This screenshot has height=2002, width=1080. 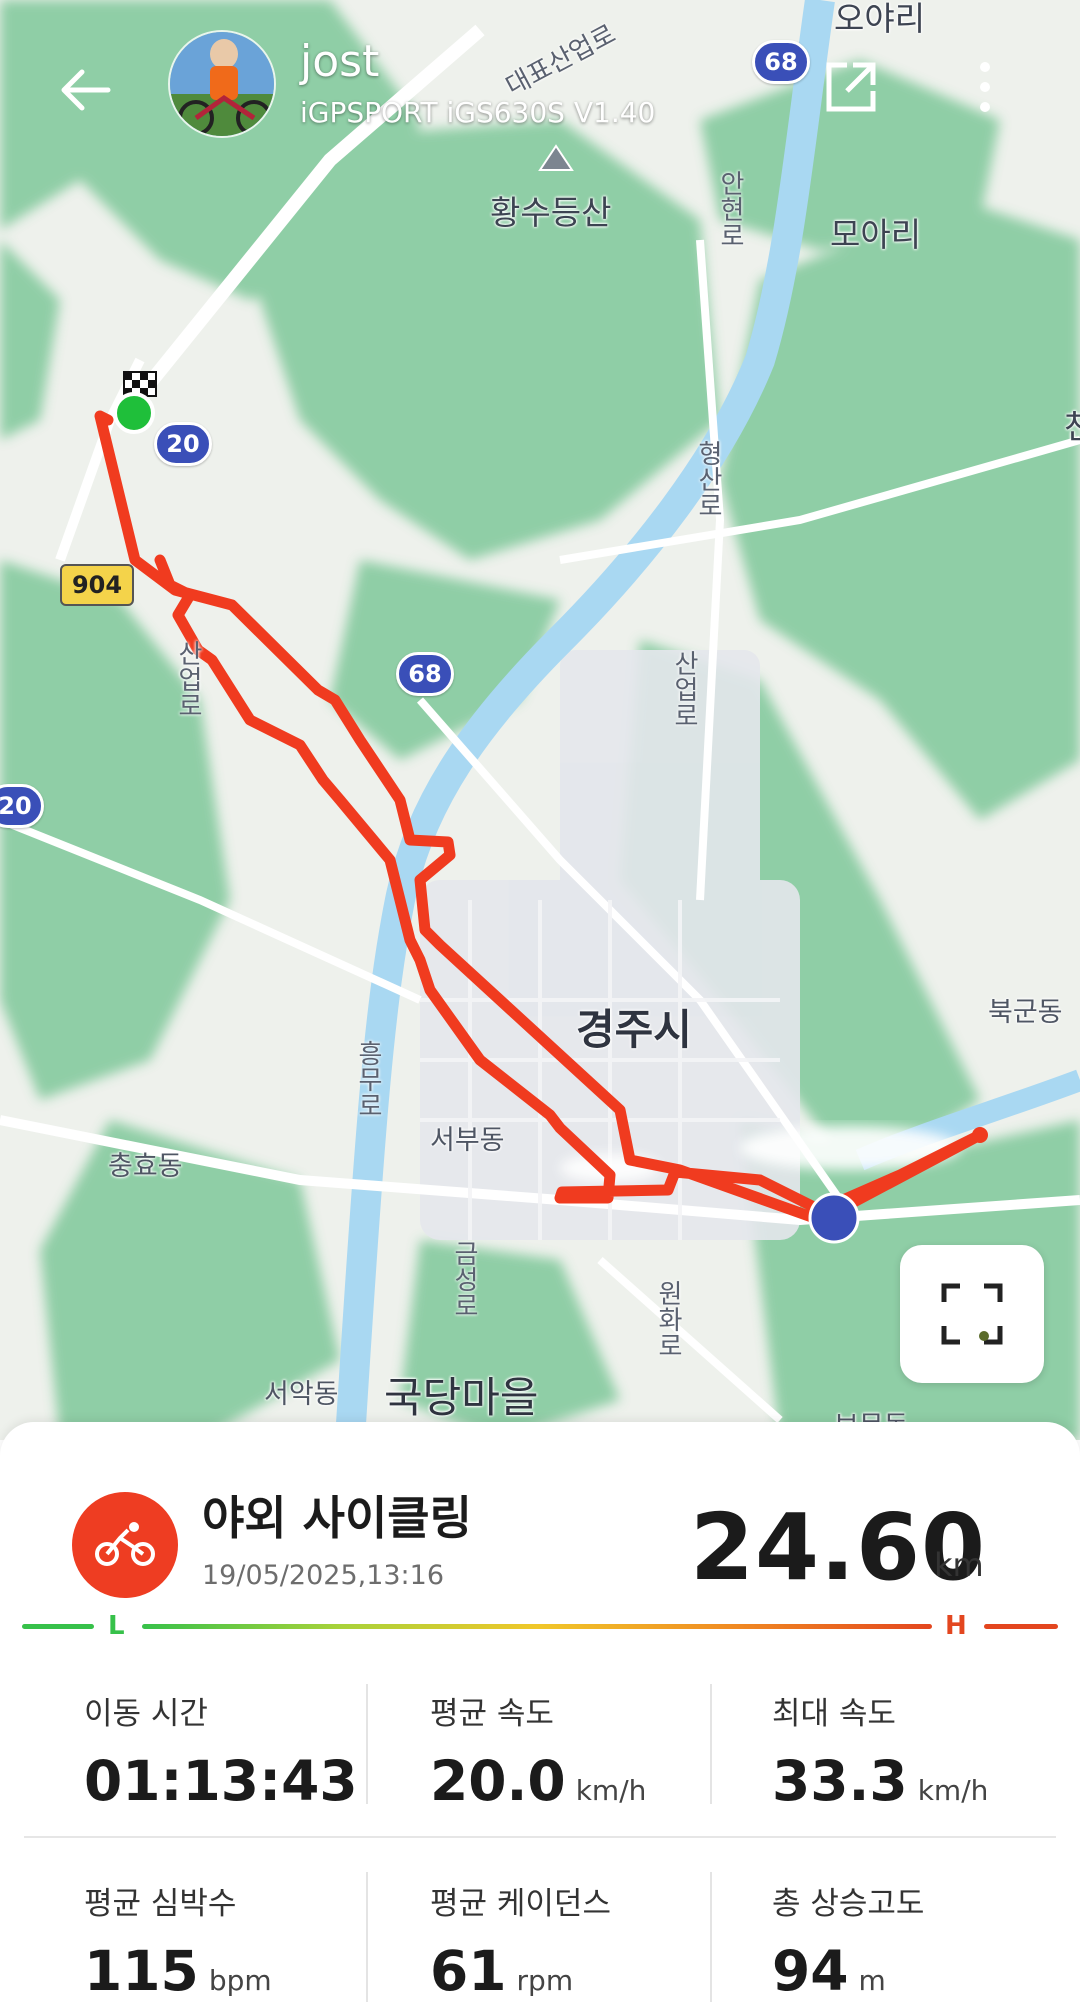 What do you see at coordinates (545, 1980) in the screenshot?
I see `stat-unit: rpm` at bounding box center [545, 1980].